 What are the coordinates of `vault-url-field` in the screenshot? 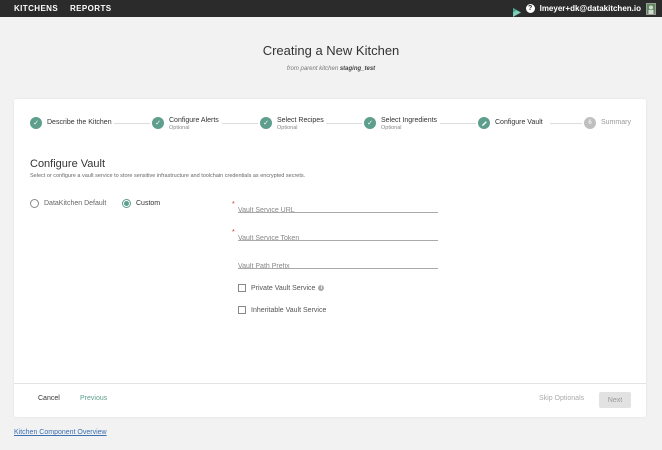 It's located at (338, 208).